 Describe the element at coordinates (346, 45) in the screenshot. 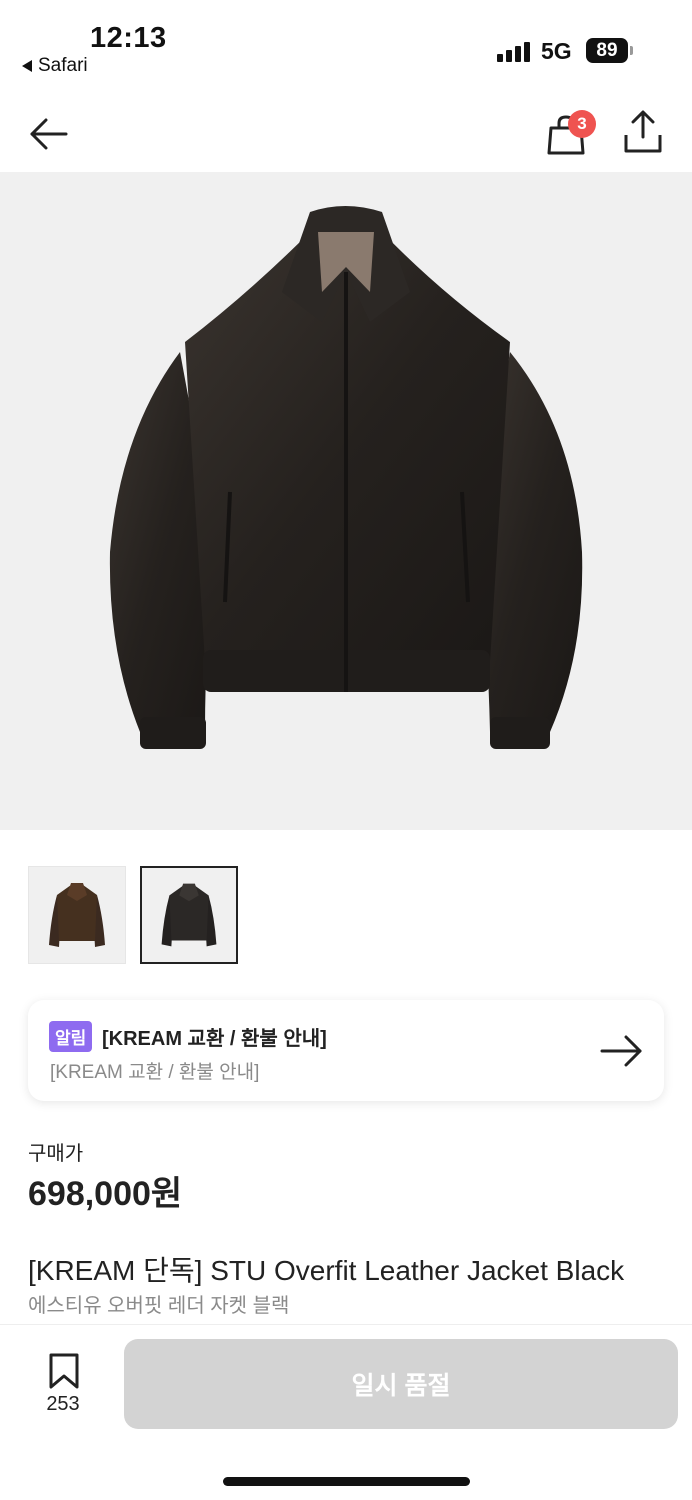

I see `status-bar: 12:13 Safari 5G 89` at that location.